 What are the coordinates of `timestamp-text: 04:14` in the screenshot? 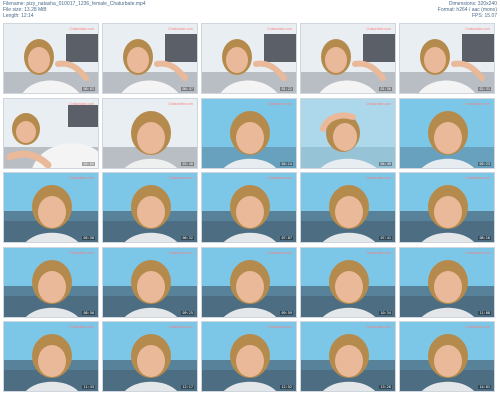 It's located at (286, 164).